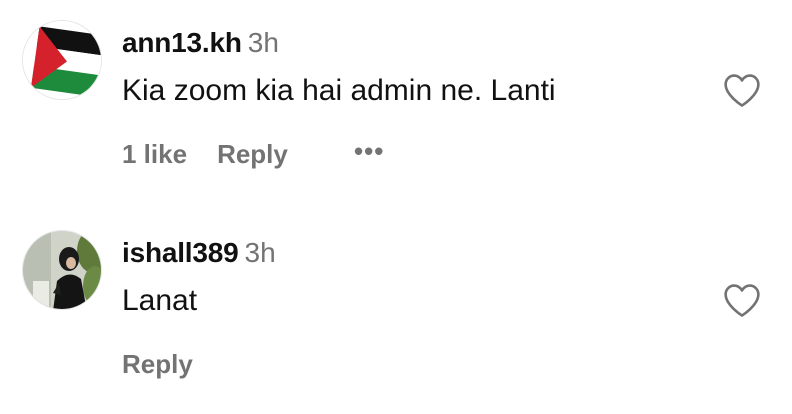 The width and height of the screenshot is (792, 414). I want to click on comment-header: ann13.kh 3h, so click(200, 43).